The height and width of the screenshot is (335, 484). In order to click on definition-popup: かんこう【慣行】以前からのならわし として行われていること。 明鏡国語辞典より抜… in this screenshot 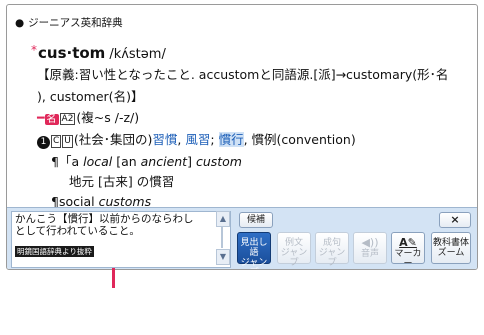, I will do `click(121, 239)`.